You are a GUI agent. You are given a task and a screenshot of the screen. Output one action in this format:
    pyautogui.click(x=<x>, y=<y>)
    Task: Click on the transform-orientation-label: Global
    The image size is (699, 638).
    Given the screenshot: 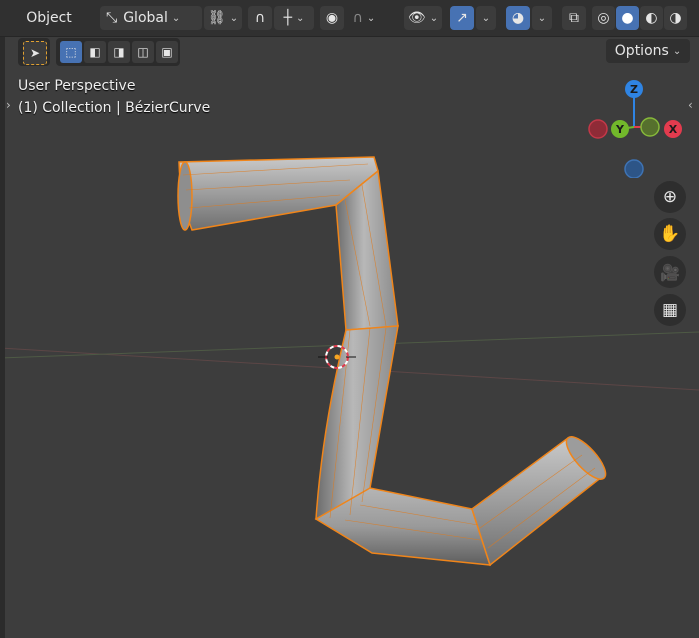 What is the action you would take?
    pyautogui.click(x=145, y=18)
    